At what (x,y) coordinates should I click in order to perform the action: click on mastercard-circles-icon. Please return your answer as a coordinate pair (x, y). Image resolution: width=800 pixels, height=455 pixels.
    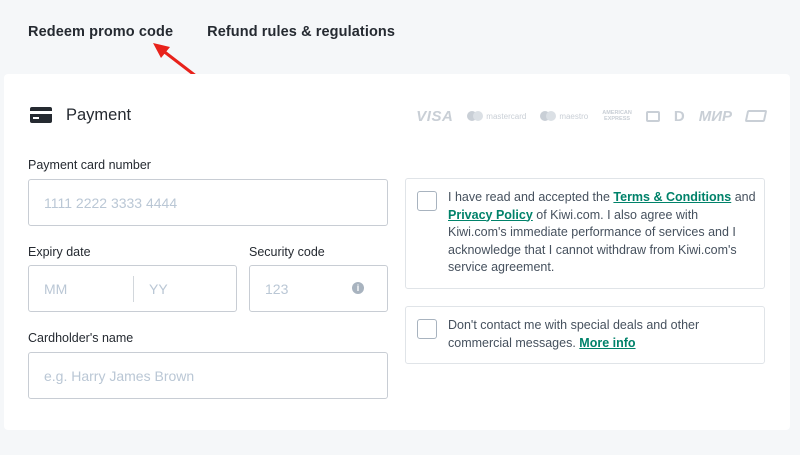
    Looking at the image, I should click on (475, 116).